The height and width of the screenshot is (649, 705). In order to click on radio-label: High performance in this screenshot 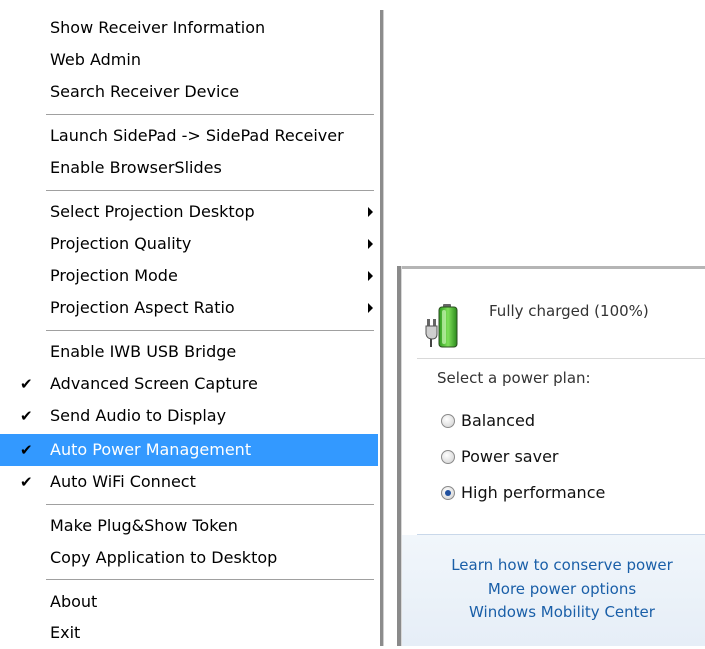, I will do `click(533, 492)`.